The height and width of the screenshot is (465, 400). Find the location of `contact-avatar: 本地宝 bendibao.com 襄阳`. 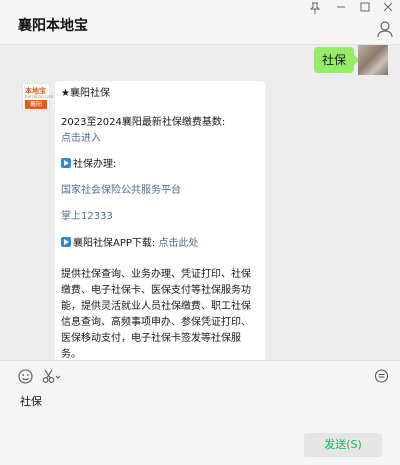

contact-avatar: 本地宝 bendibao.com 襄阳 is located at coordinates (38, 97).